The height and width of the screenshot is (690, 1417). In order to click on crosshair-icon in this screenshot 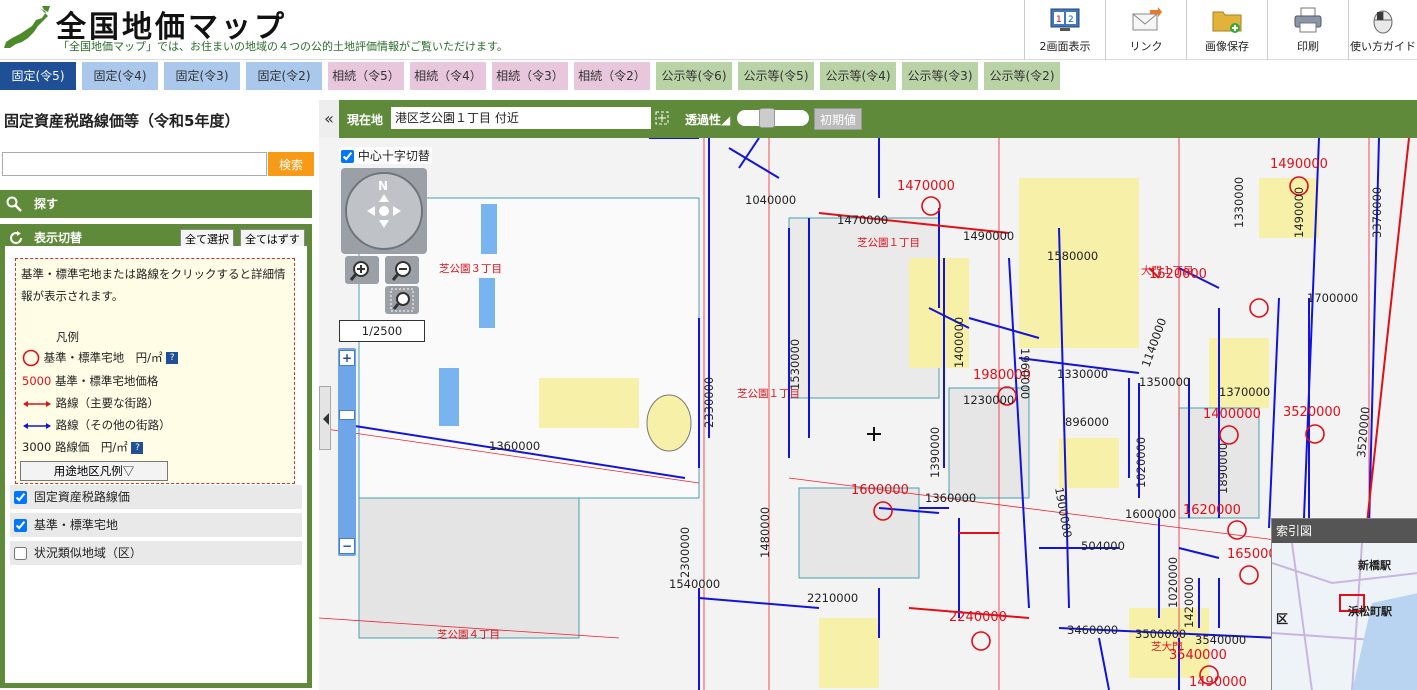, I will do `click(662, 118)`.